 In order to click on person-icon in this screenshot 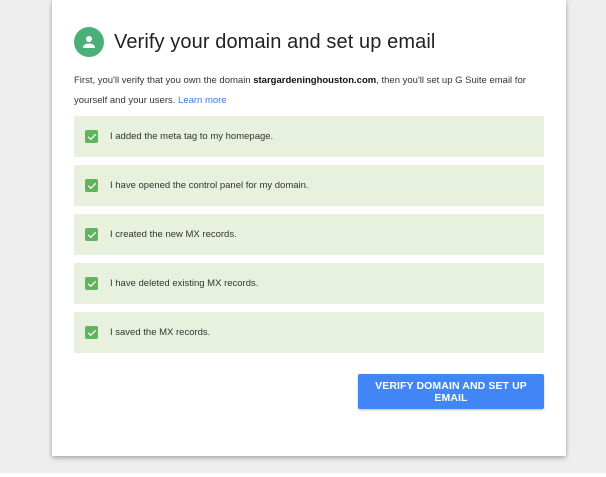, I will do `click(89, 42)`.